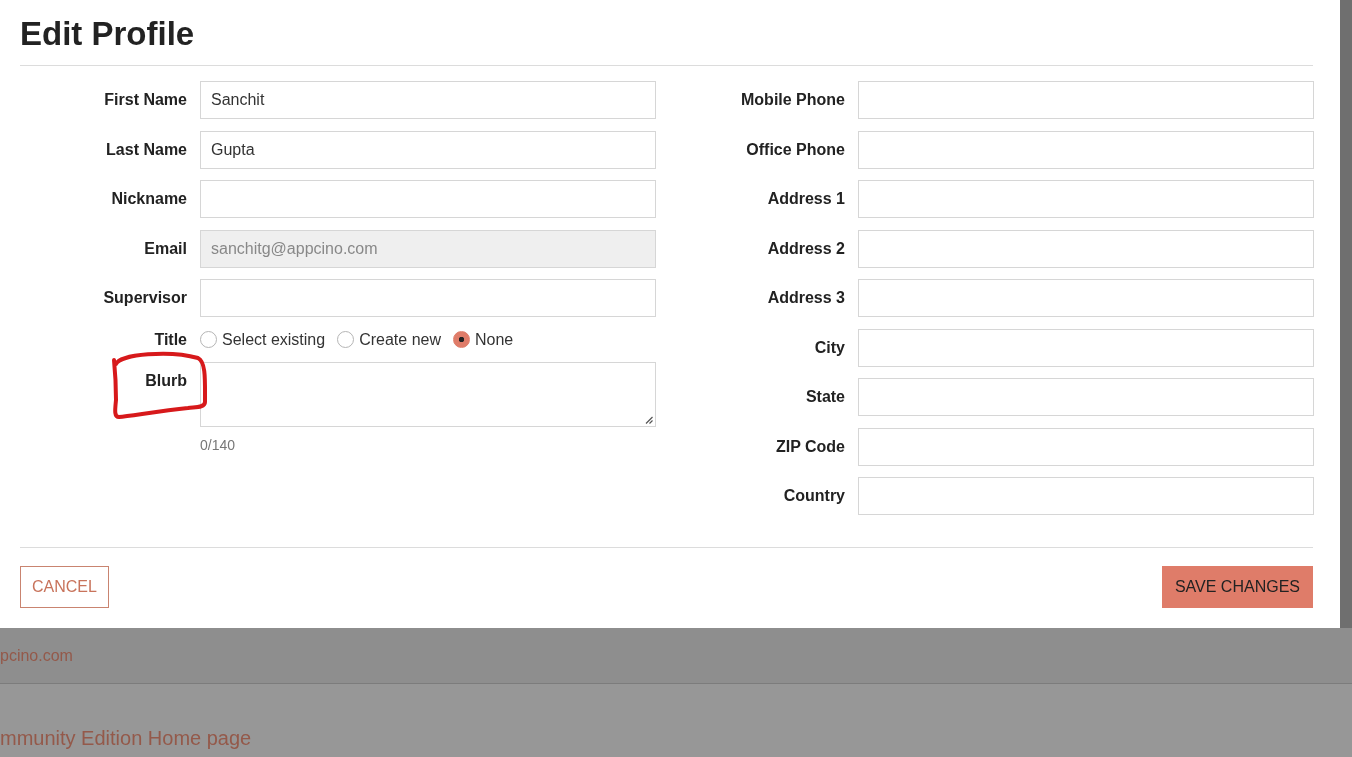 The height and width of the screenshot is (757, 1352). Describe the element at coordinates (170, 339) in the screenshot. I see `field-label: Title` at that location.